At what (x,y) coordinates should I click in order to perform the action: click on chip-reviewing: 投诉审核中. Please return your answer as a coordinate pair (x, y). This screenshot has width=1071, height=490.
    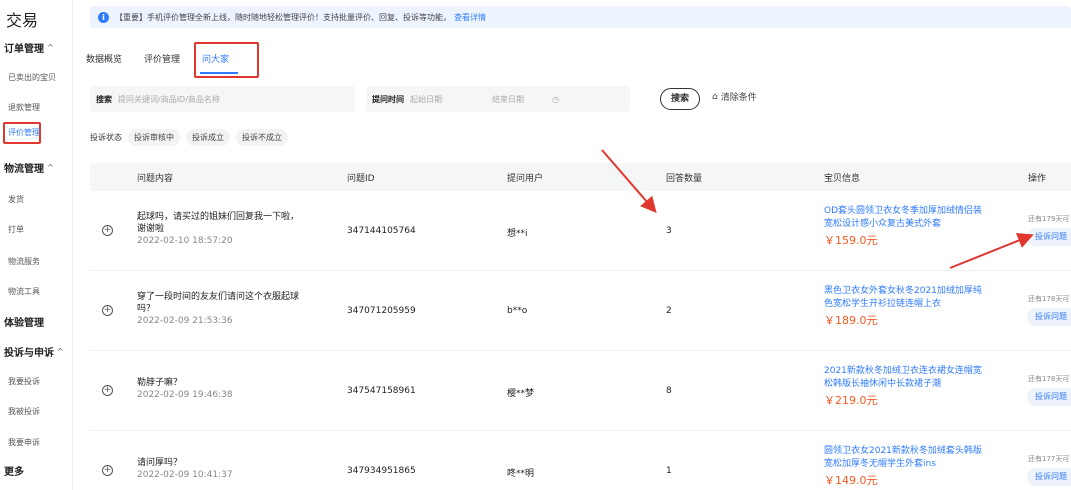
    Looking at the image, I should click on (154, 137).